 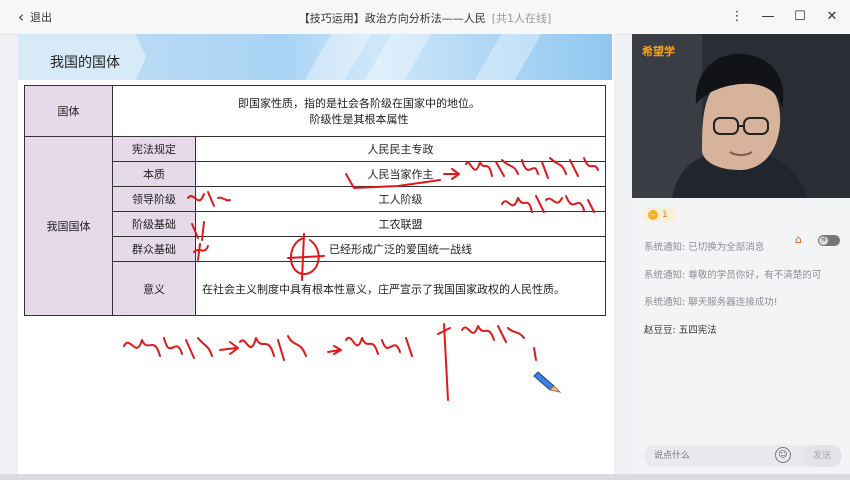 I want to click on chat-message: 系统通知: 尊敬的学员你好，有不清楚的可, so click(x=733, y=275).